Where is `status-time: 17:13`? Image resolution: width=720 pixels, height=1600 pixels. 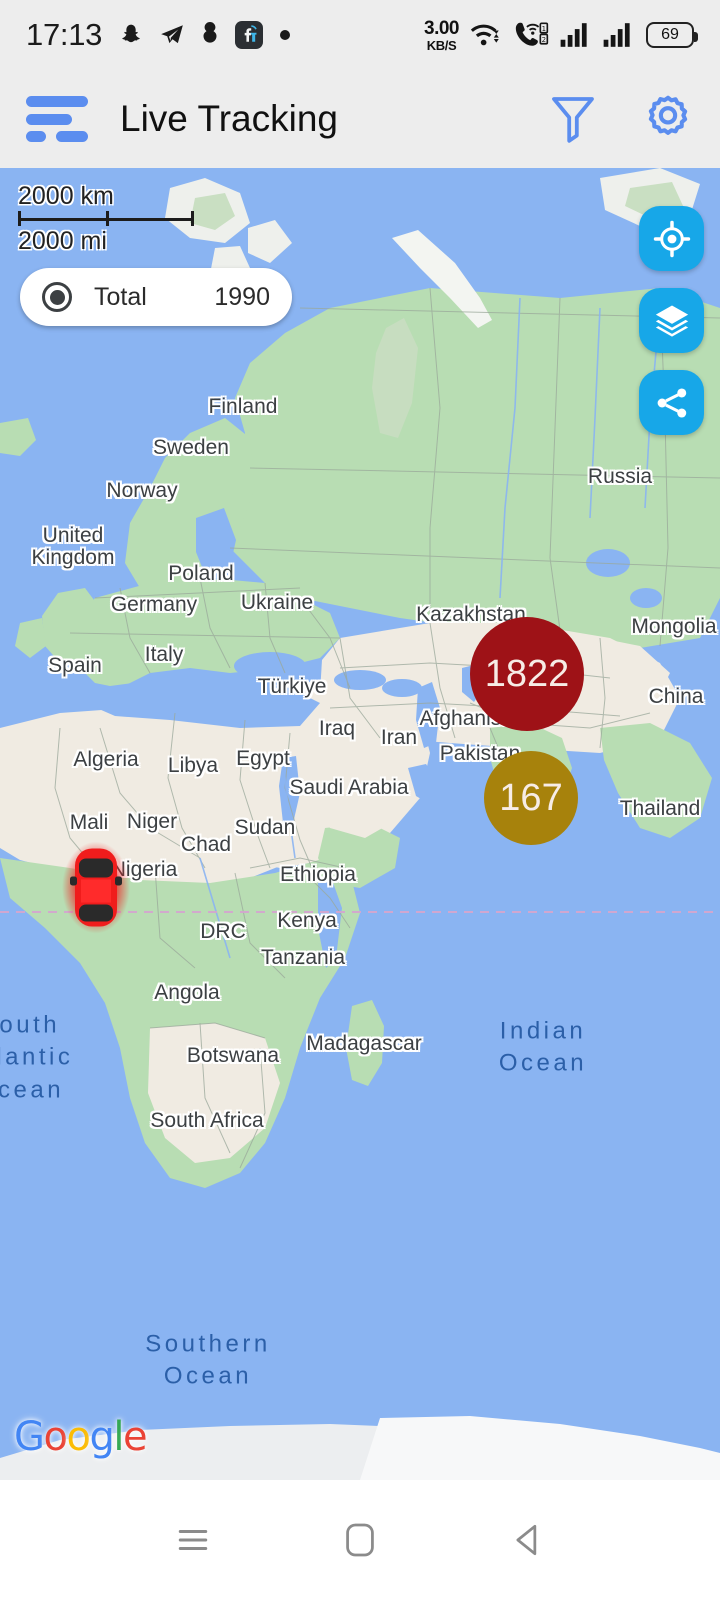
status-time: 17:13 is located at coordinates (64, 34).